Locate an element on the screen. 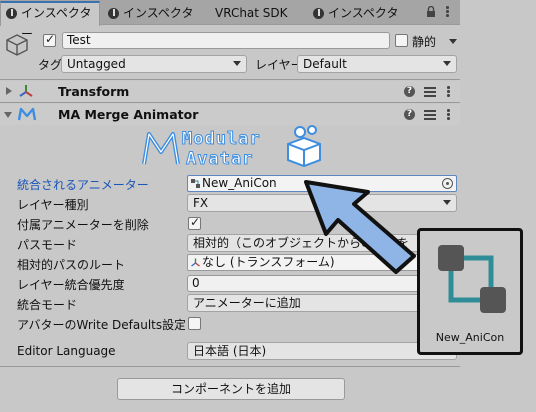  write-defaults-label: アバターのWrite Defaults設定に合 is located at coordinates (101, 325).